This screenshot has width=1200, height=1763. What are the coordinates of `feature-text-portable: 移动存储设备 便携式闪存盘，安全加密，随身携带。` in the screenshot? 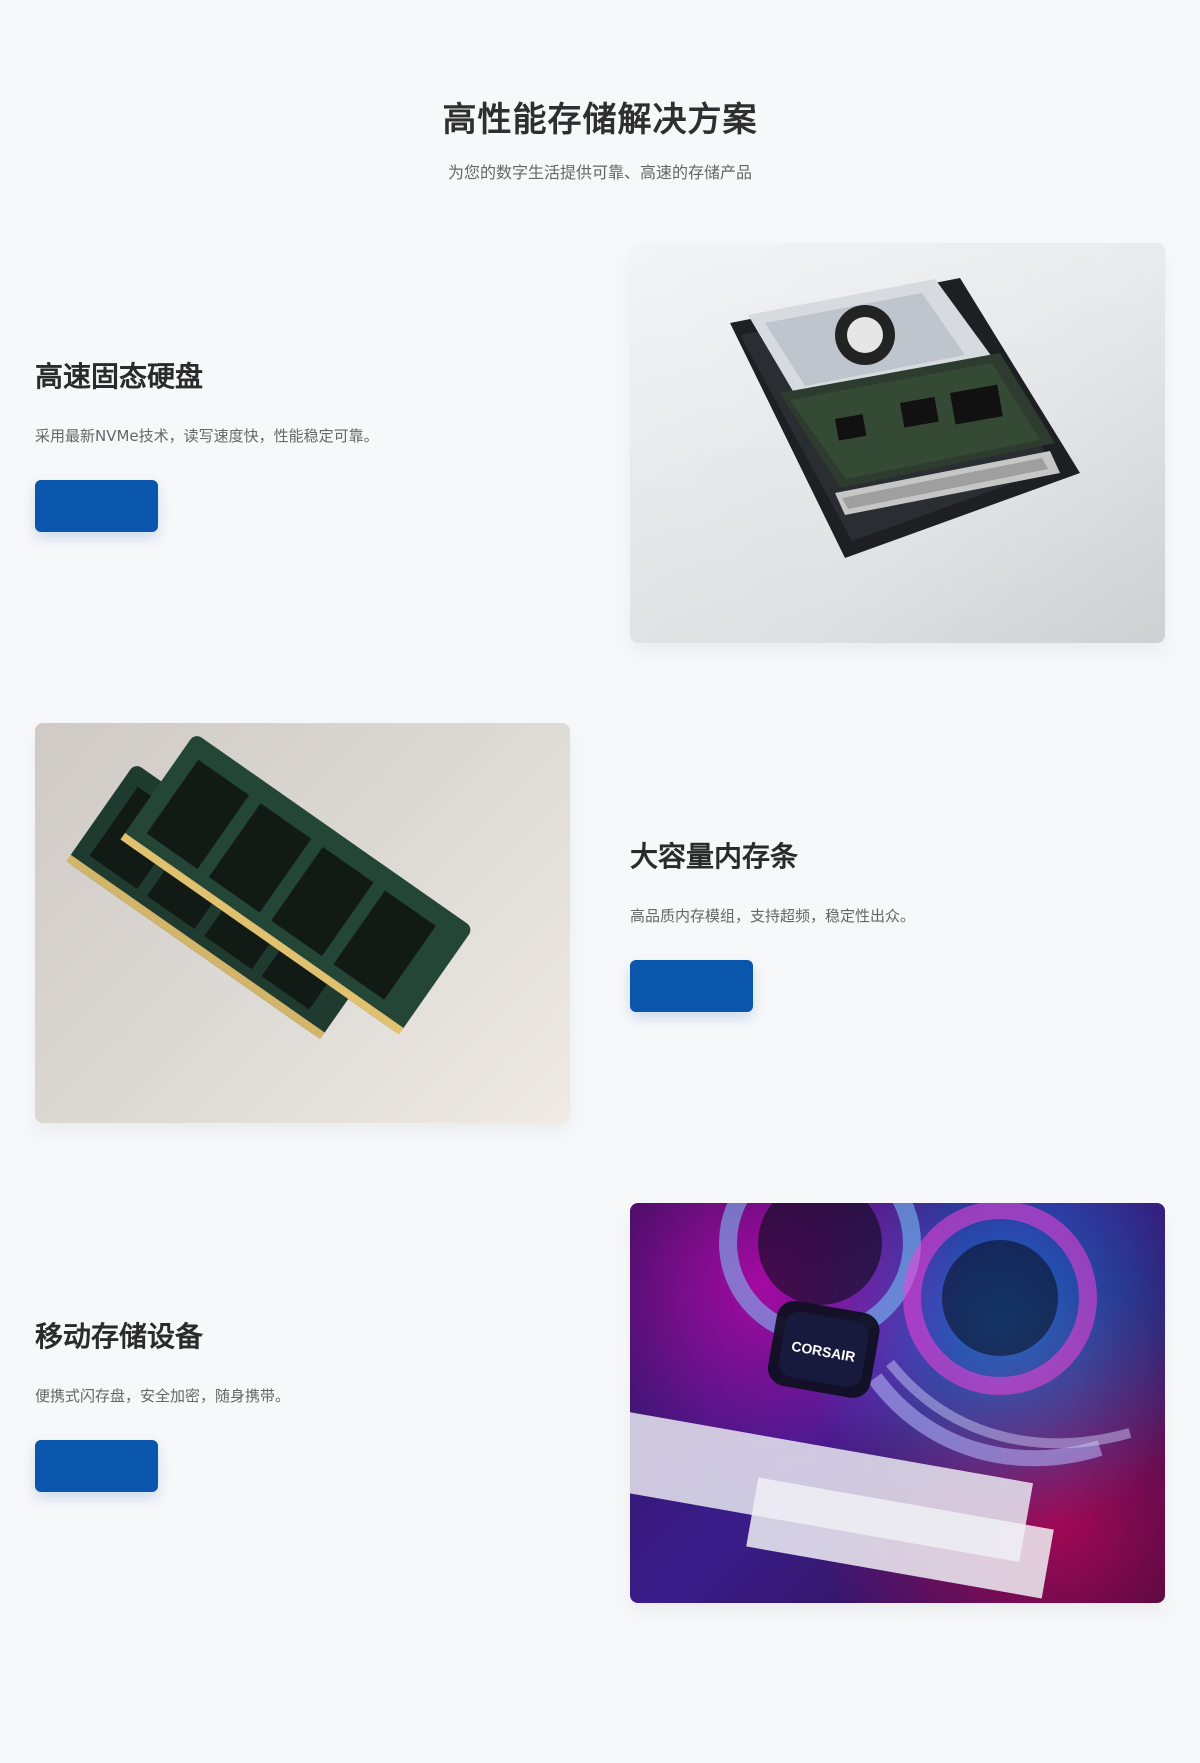 It's located at (295, 1403).